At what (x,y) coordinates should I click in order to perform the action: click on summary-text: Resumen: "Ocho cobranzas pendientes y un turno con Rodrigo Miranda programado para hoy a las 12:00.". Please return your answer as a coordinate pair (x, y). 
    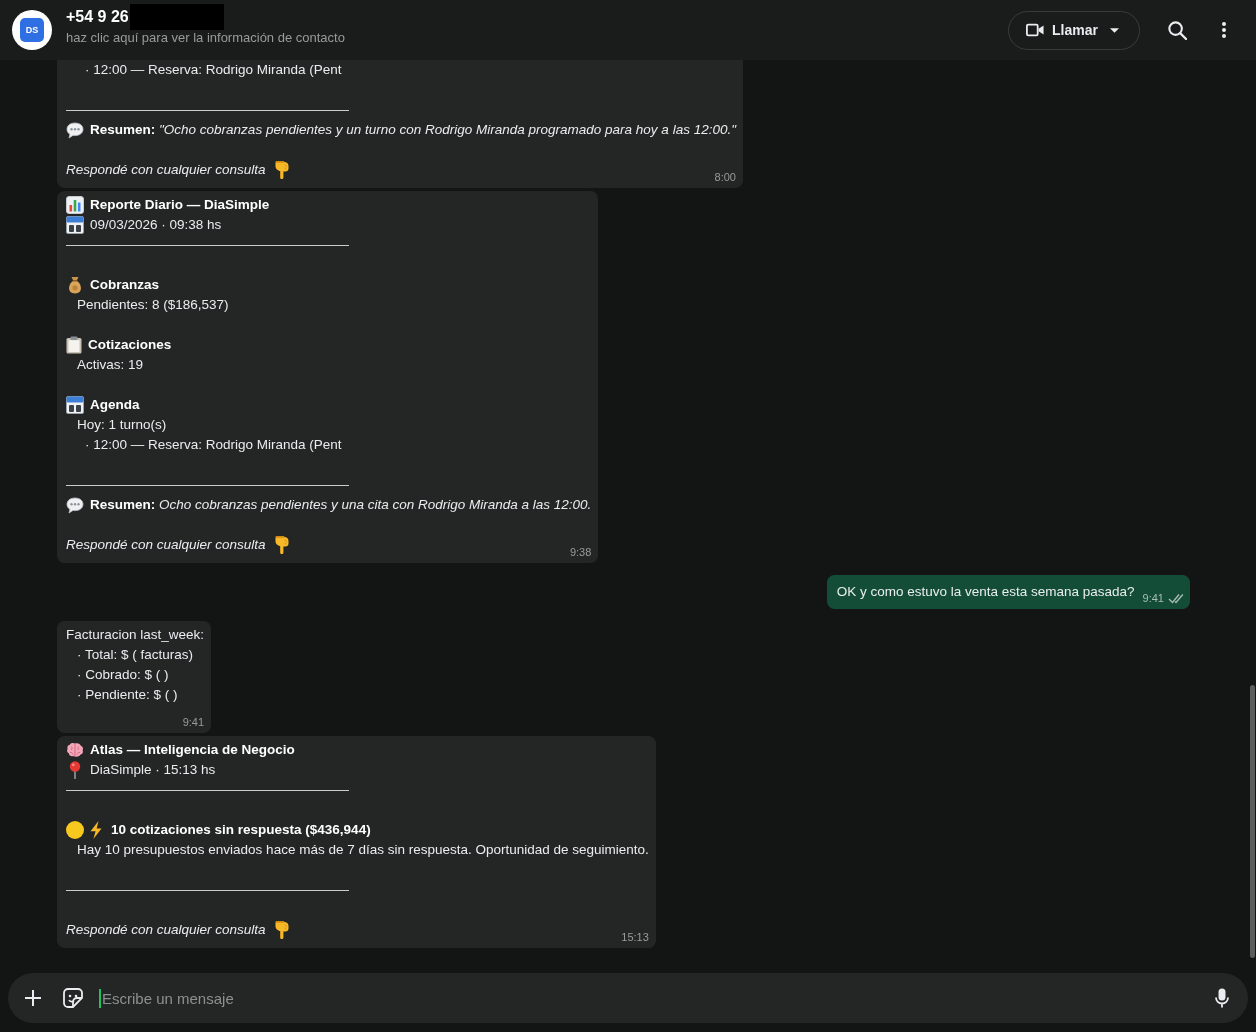
    Looking at the image, I should click on (413, 130).